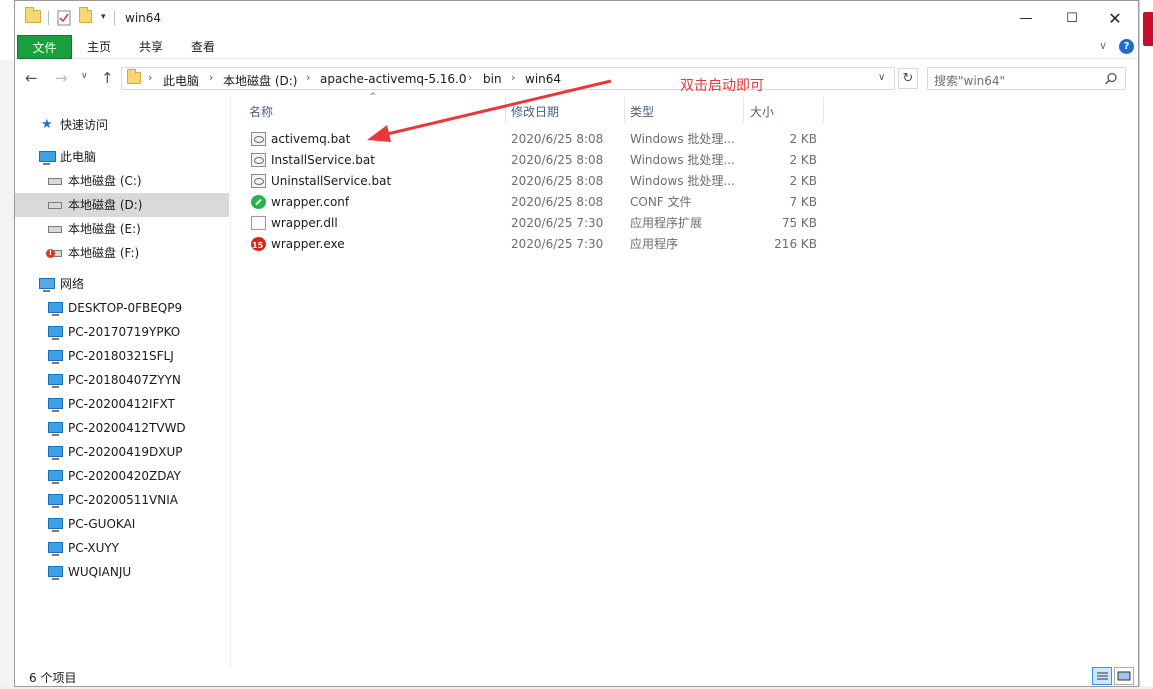 The height and width of the screenshot is (689, 1153). I want to click on nav-network: 网络, so click(122, 284).